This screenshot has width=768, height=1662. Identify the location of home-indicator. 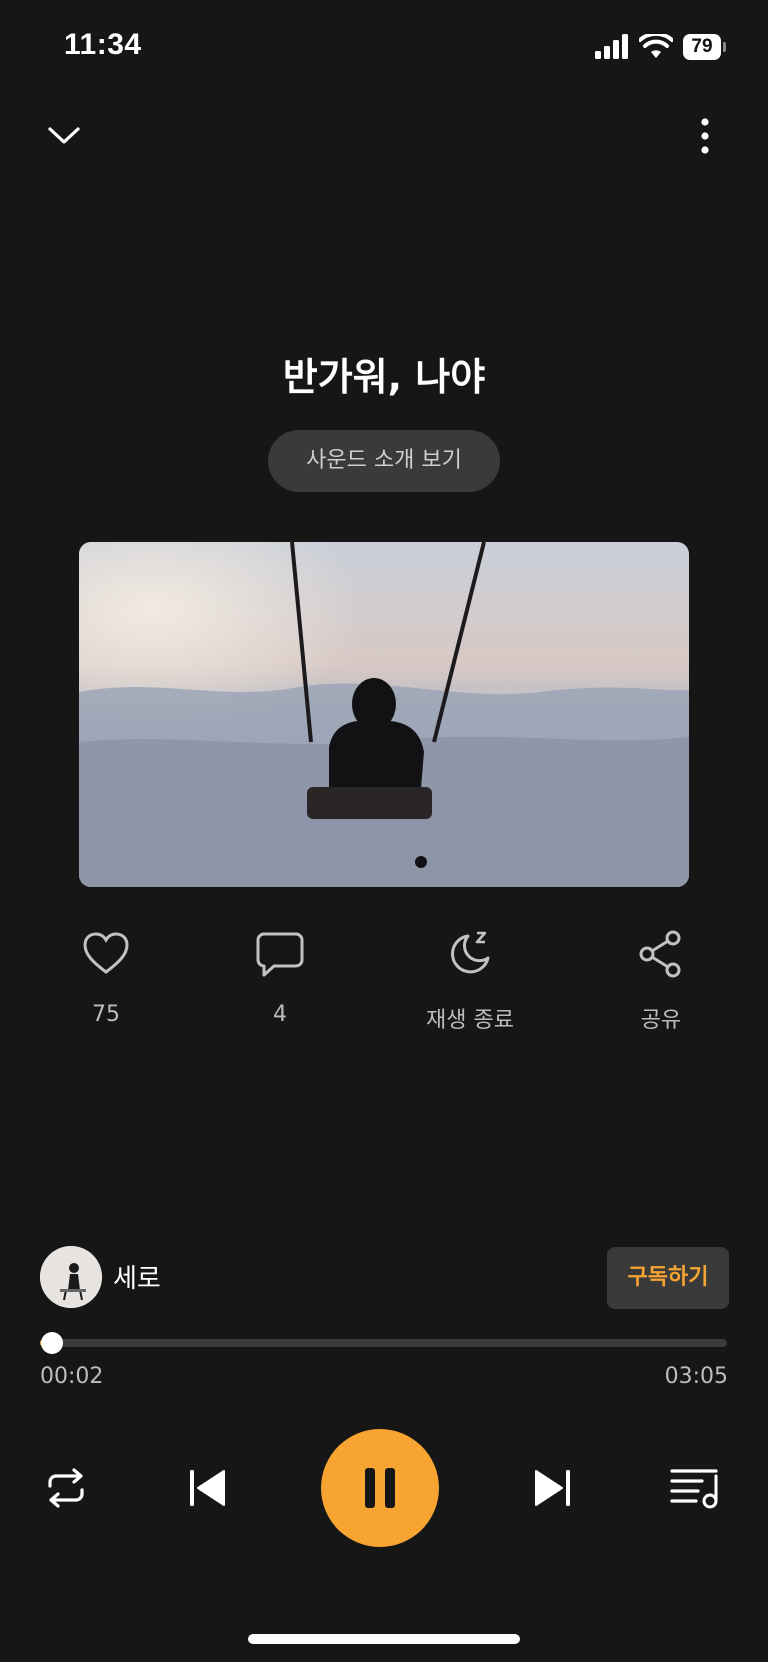
(384, 1639).